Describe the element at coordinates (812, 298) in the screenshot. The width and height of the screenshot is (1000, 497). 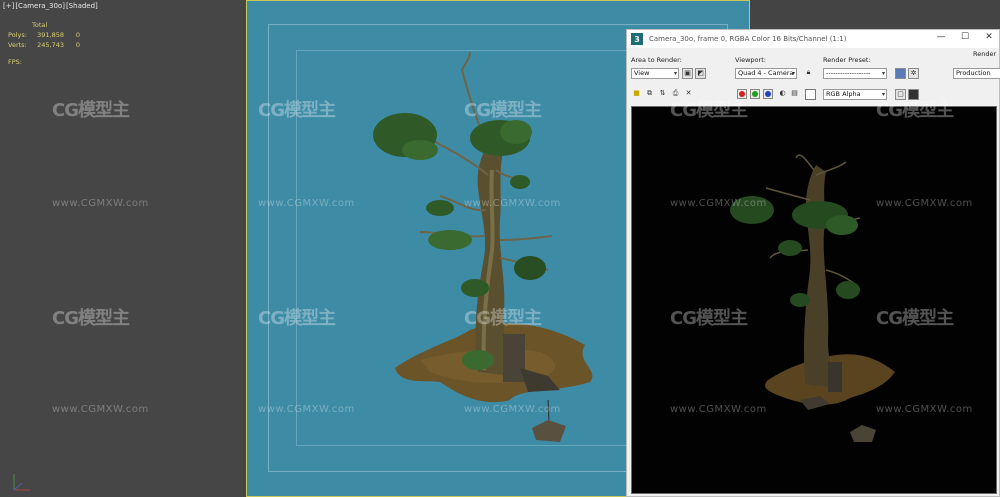
I see `tree-scene-render` at that location.